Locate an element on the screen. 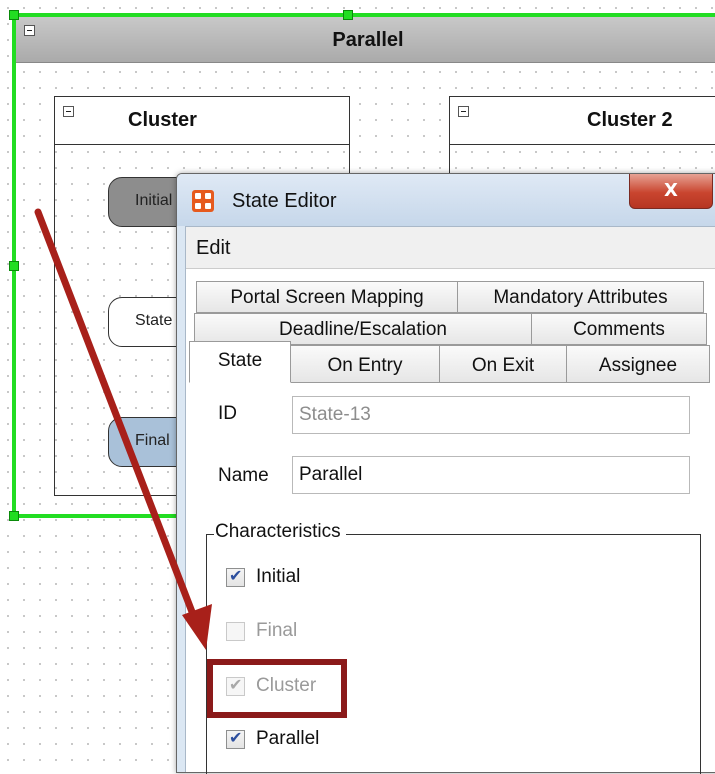 The width and height of the screenshot is (715, 774). tab-state: State is located at coordinates (240, 362).